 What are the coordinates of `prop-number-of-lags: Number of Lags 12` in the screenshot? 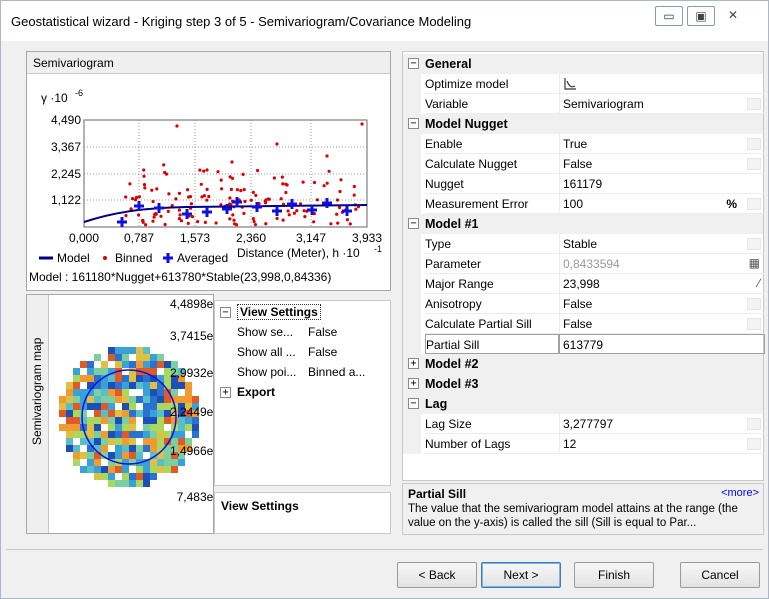 It's located at (584, 444).